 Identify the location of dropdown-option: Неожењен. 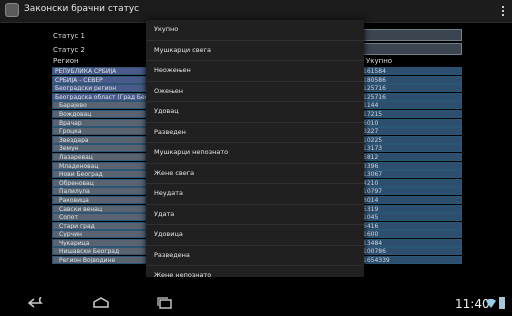
(255, 71).